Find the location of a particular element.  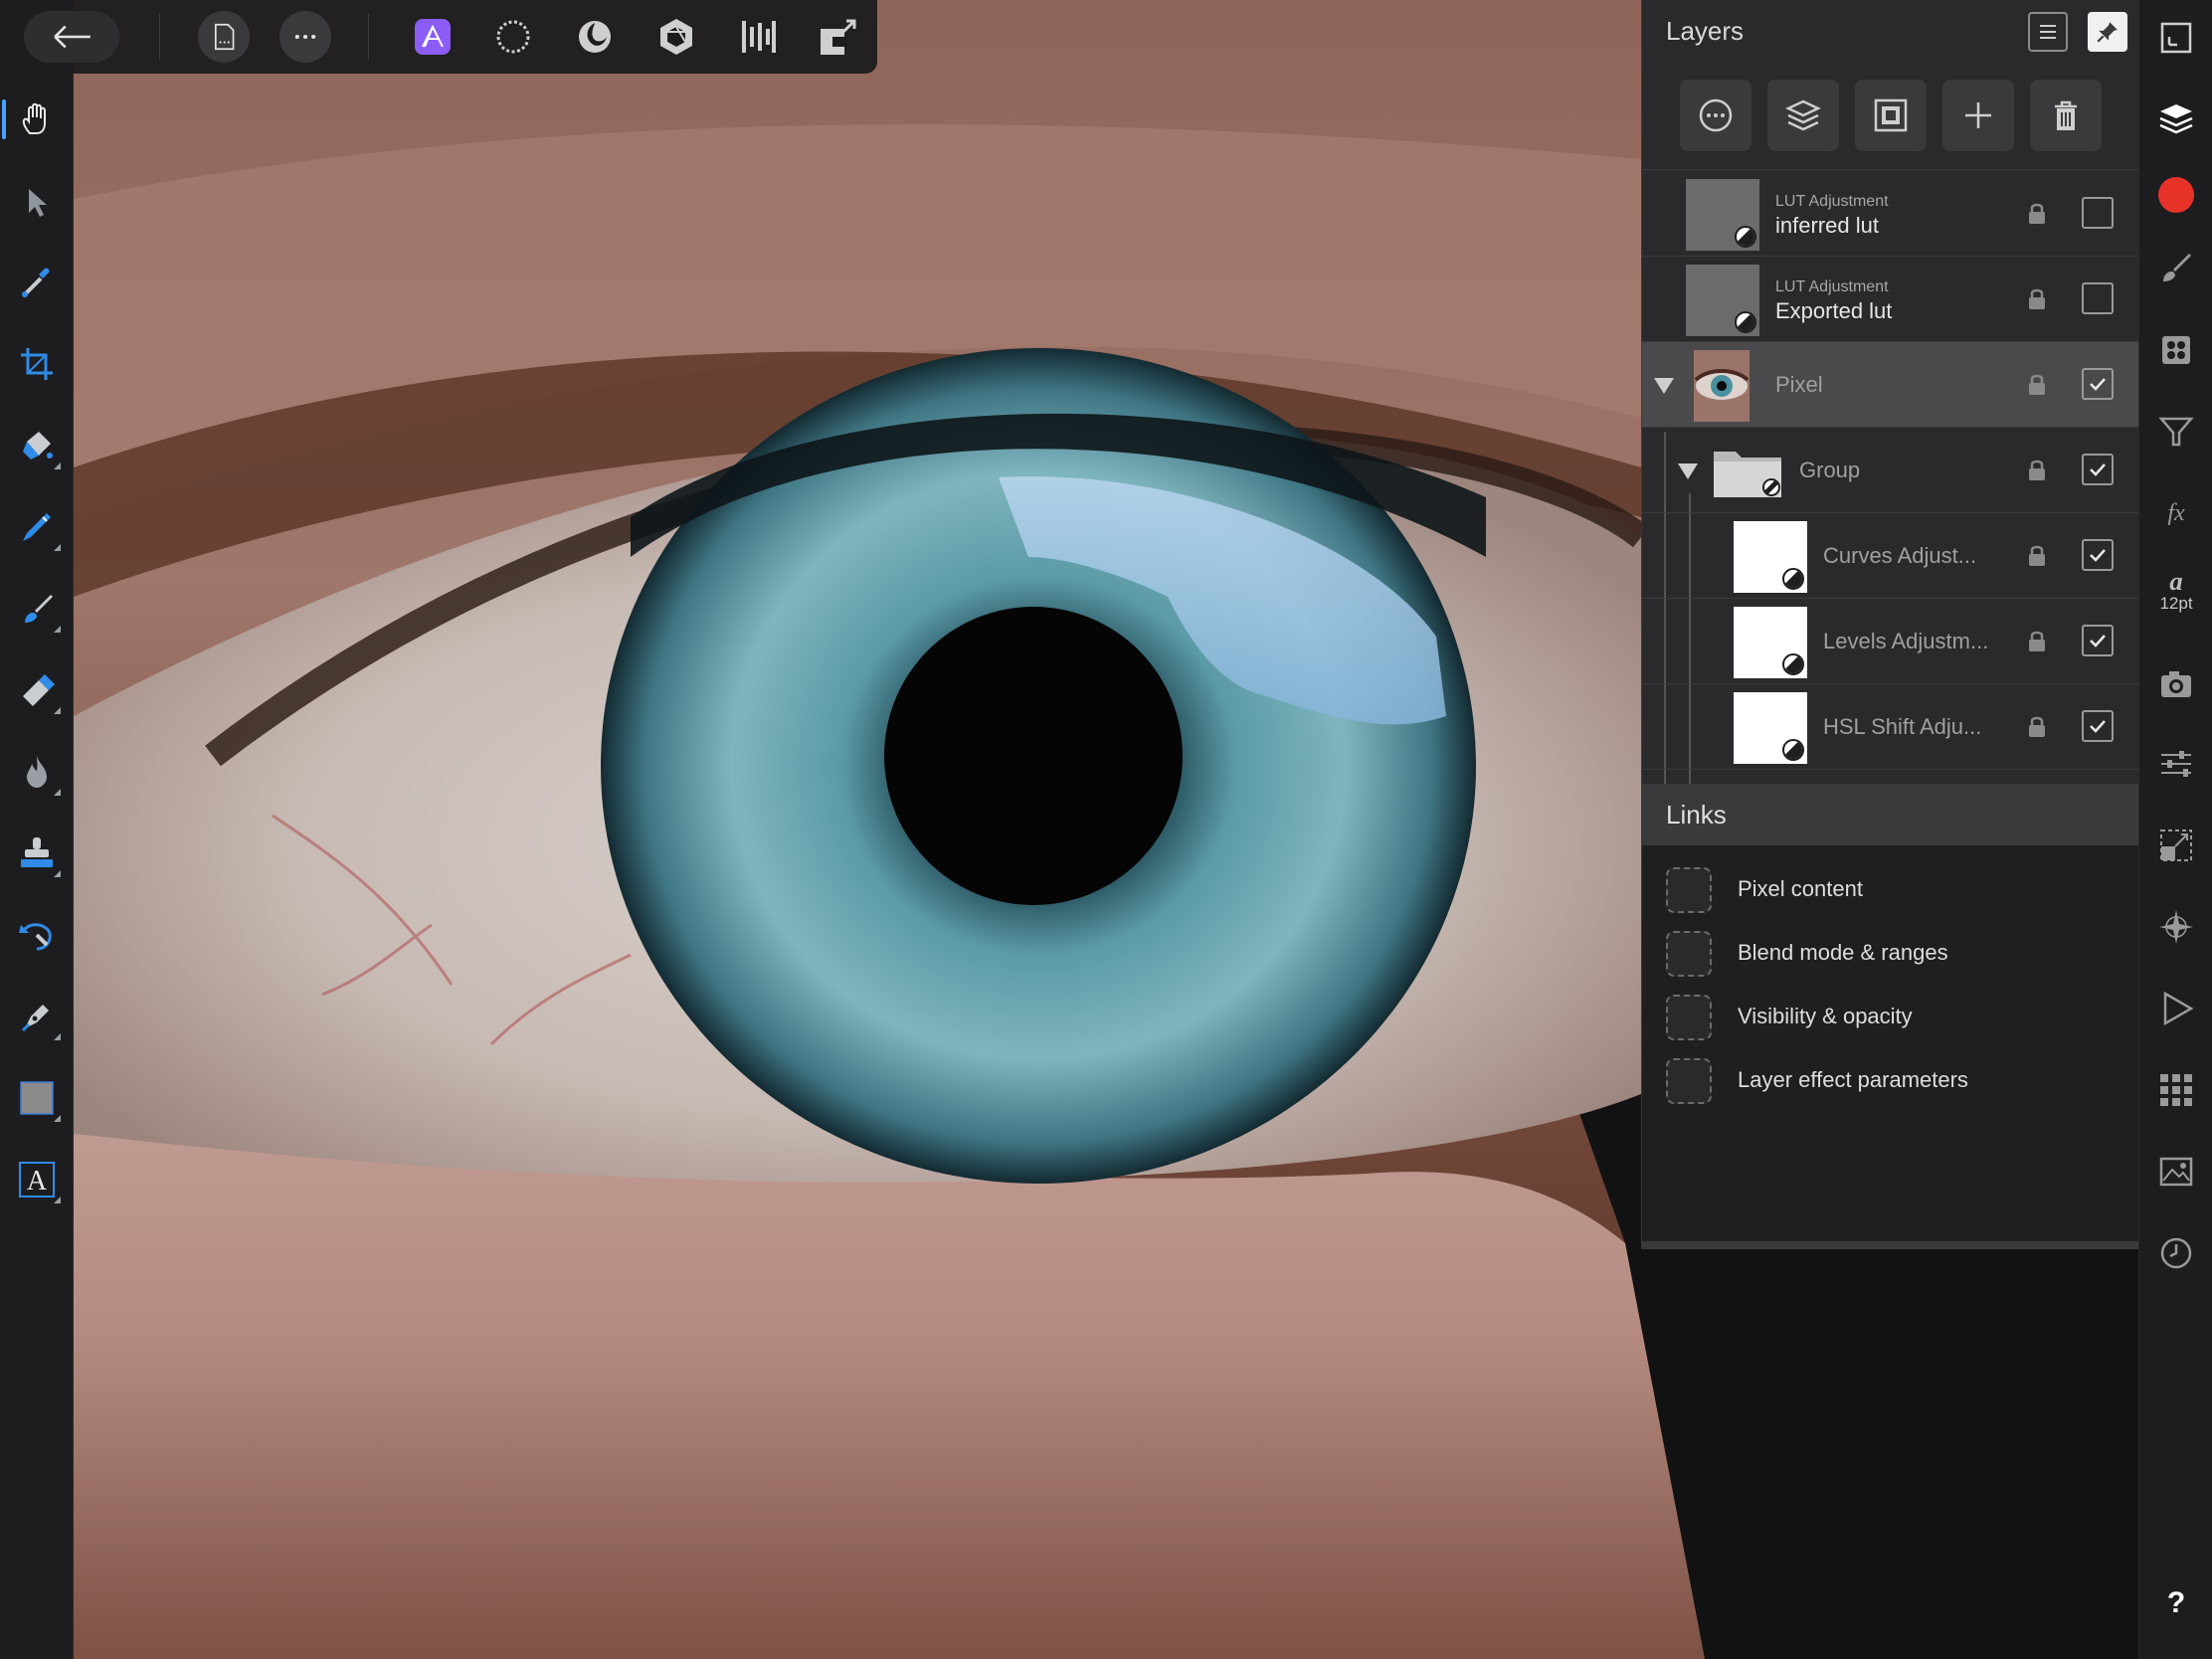

mask-layer-icon is located at coordinates (1891, 115).